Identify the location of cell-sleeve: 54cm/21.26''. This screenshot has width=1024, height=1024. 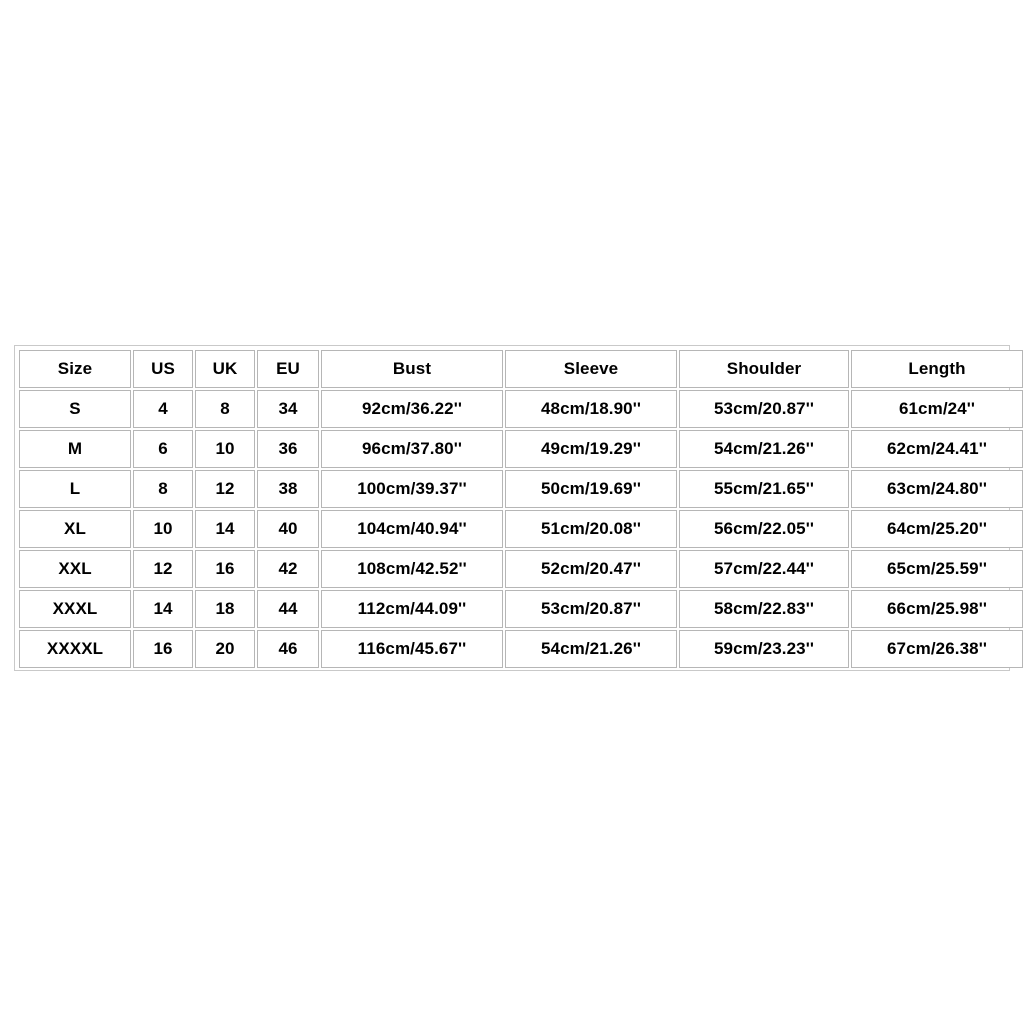
(591, 649).